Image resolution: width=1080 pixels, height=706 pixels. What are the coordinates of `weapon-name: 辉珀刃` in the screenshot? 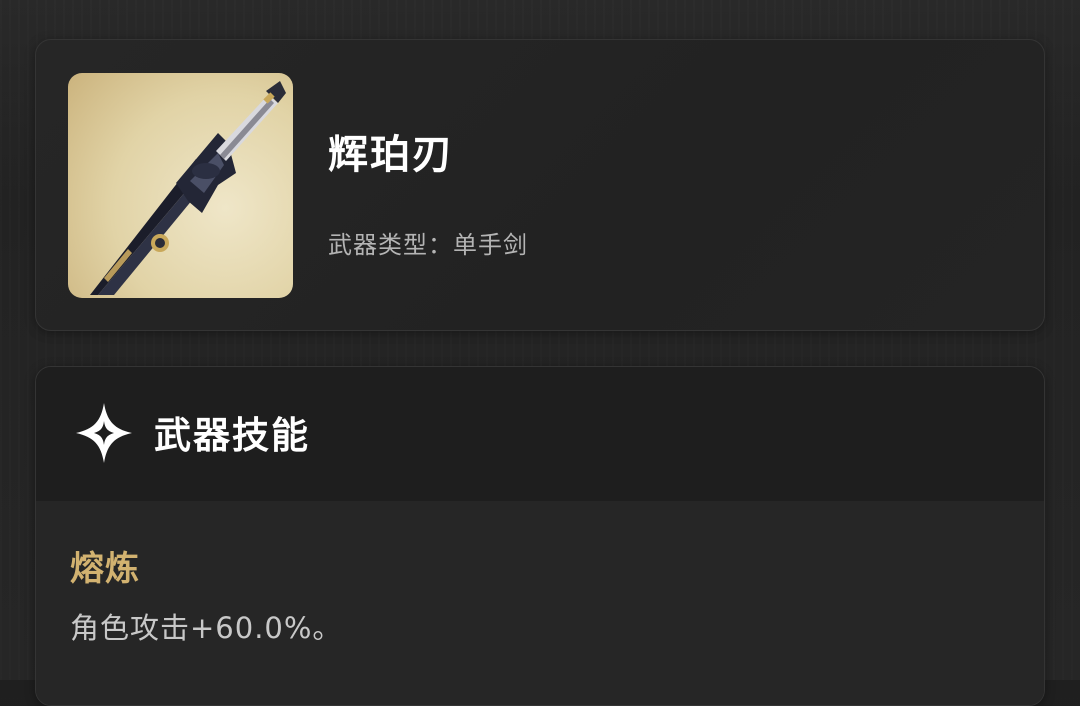 It's located at (391, 155).